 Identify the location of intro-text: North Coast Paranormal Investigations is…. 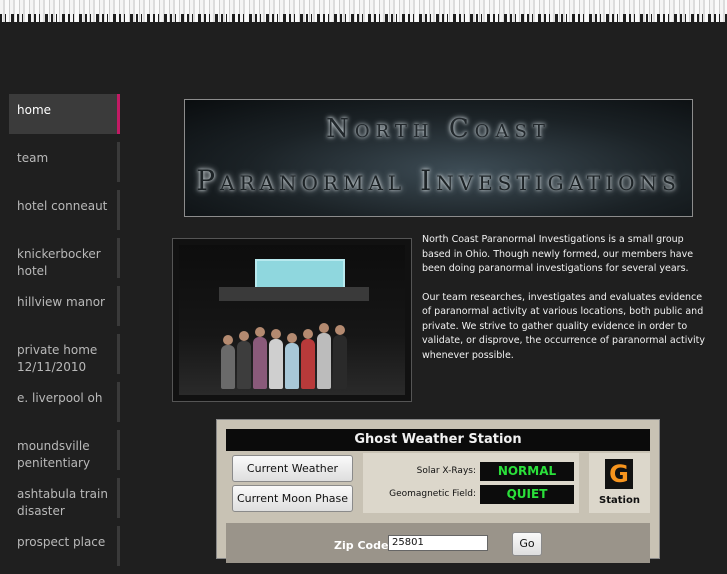
(564, 305).